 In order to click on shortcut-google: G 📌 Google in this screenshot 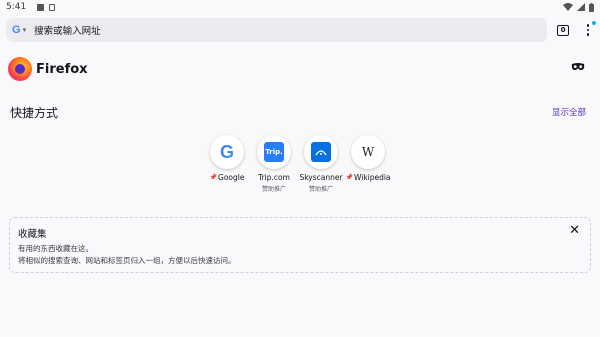, I will do `click(227, 164)`.